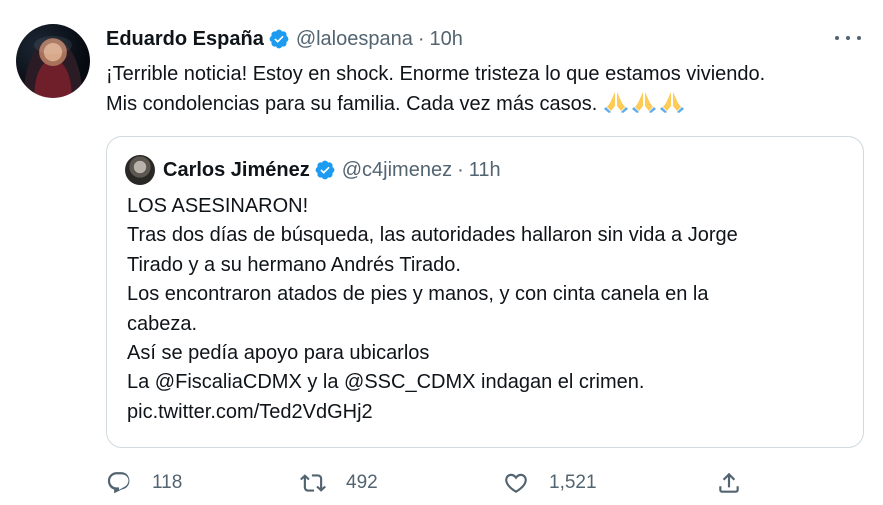 This screenshot has width=883, height=505. Describe the element at coordinates (185, 39) in the screenshot. I see `author-name: Eduardo España` at that location.